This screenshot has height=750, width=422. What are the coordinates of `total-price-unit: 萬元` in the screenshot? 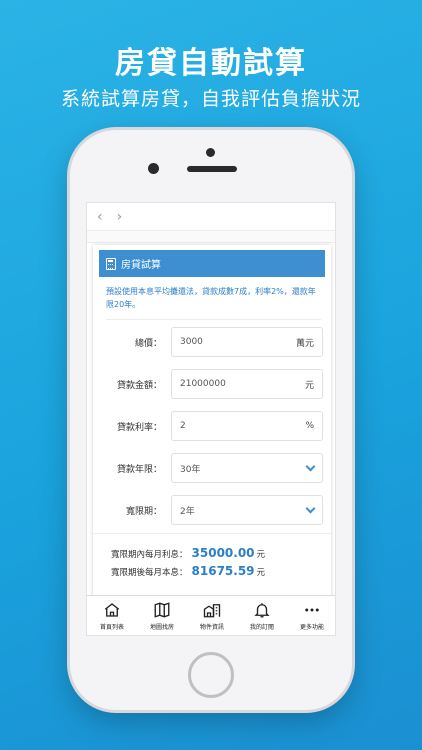 It's located at (304, 343).